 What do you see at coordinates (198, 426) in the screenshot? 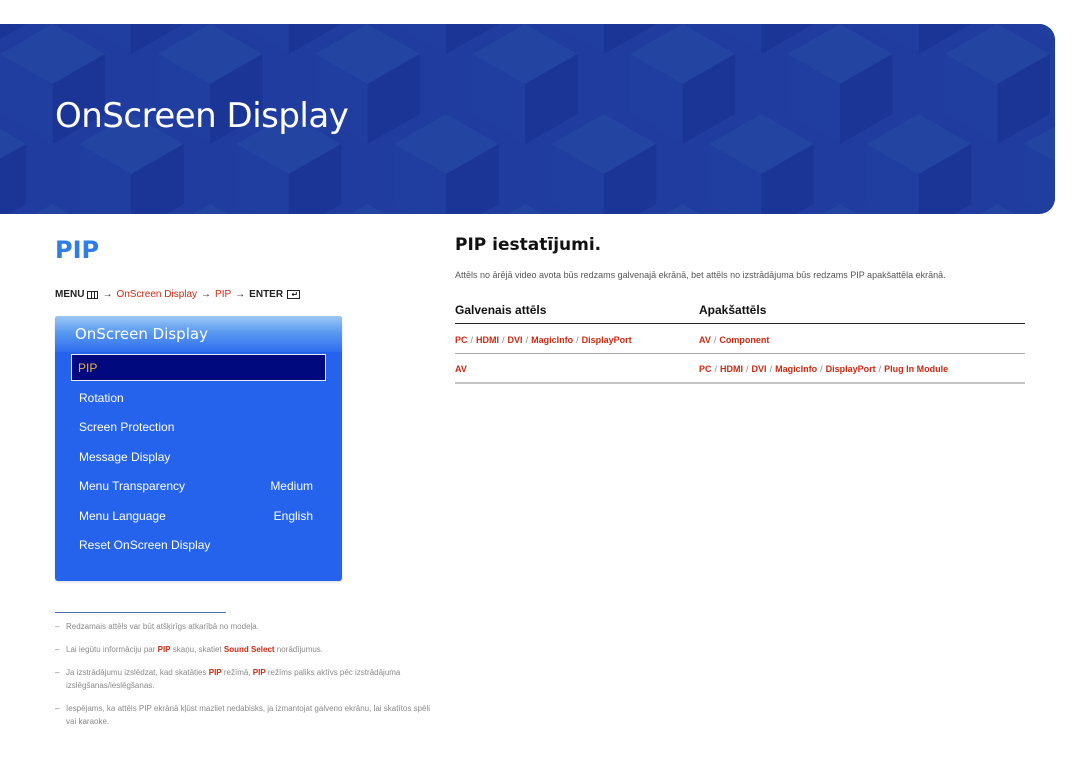
I see `osd-item-screen-protection: Screen Protection` at bounding box center [198, 426].